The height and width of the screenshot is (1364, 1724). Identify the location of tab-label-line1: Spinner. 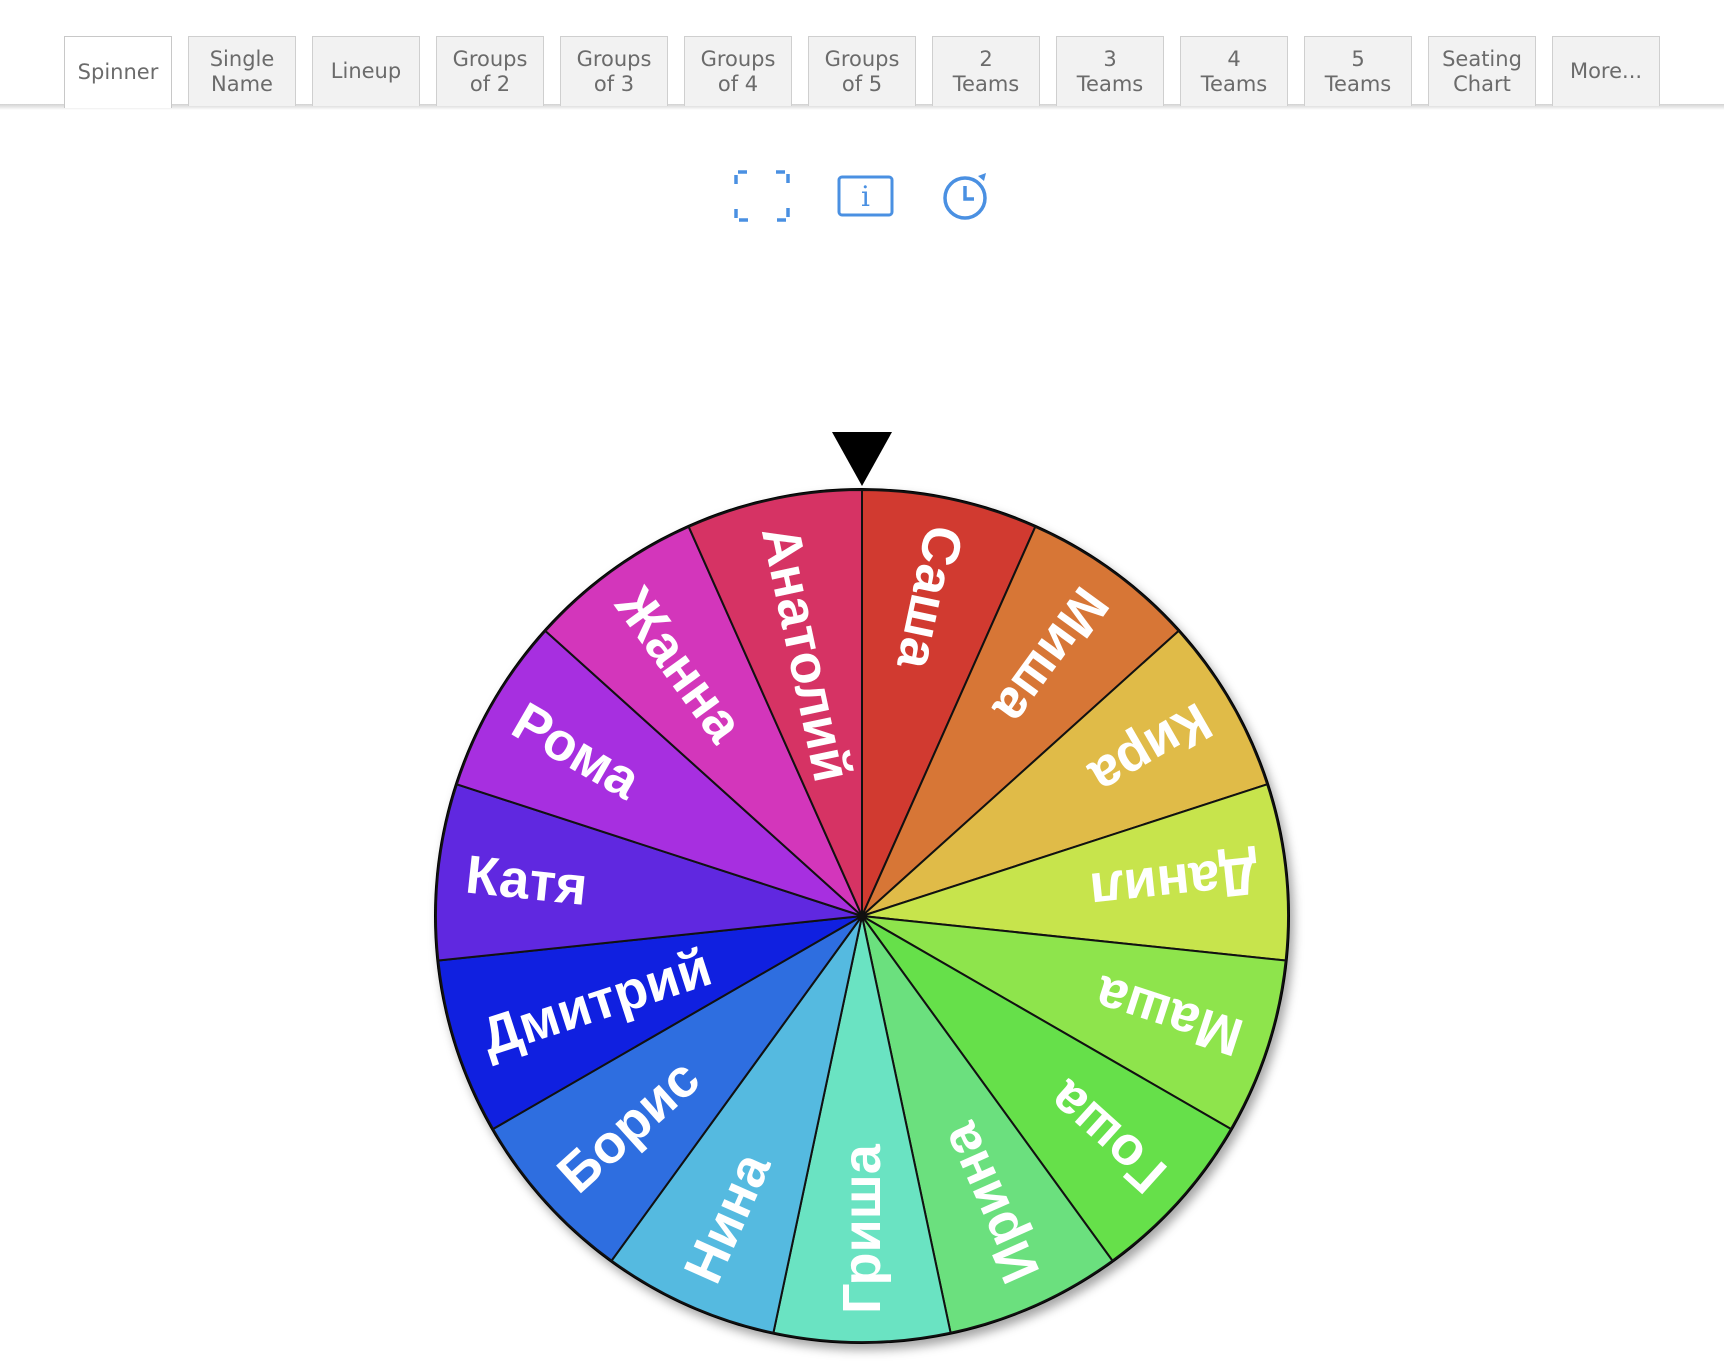
(118, 72).